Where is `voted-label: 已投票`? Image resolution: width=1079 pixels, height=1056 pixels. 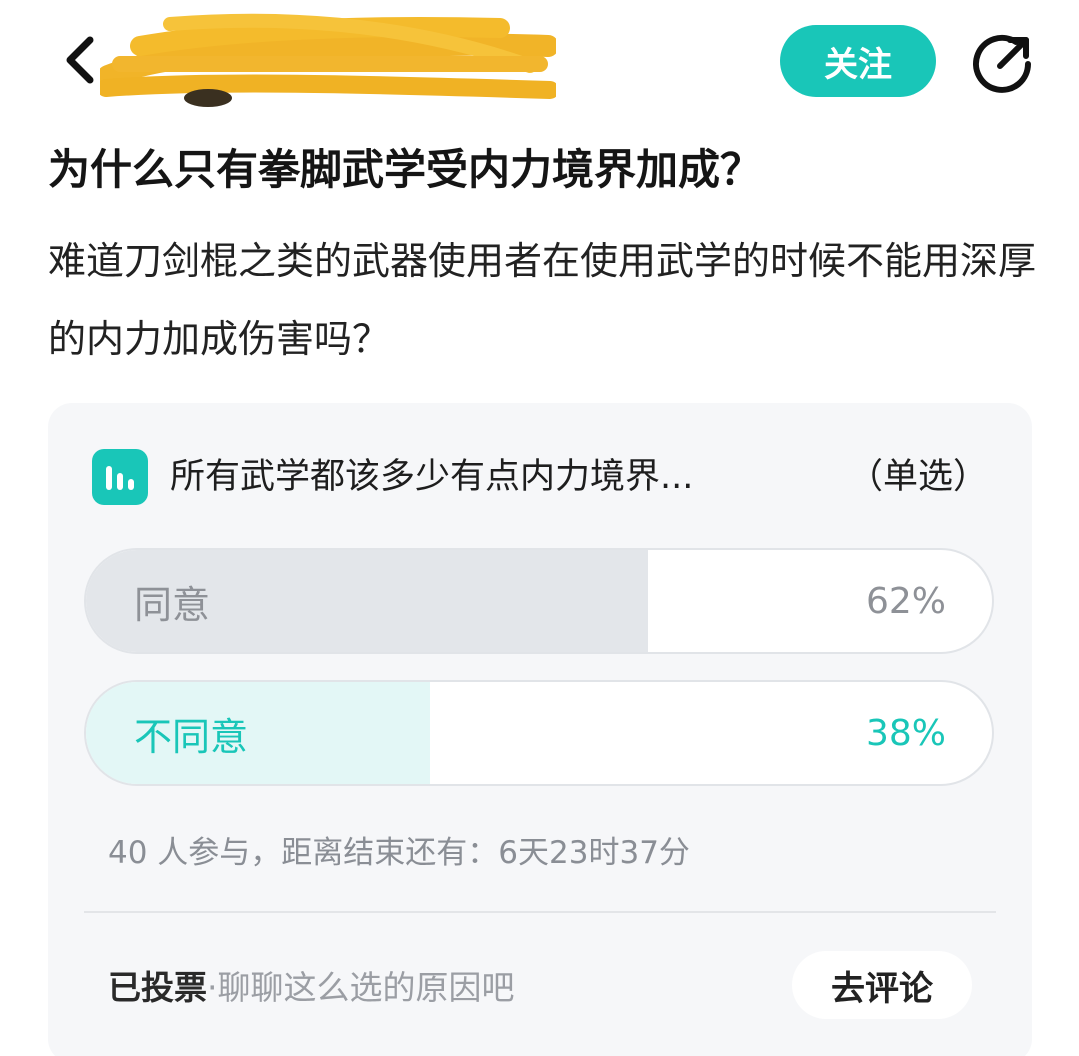
voted-label: 已投票 is located at coordinates (157, 987).